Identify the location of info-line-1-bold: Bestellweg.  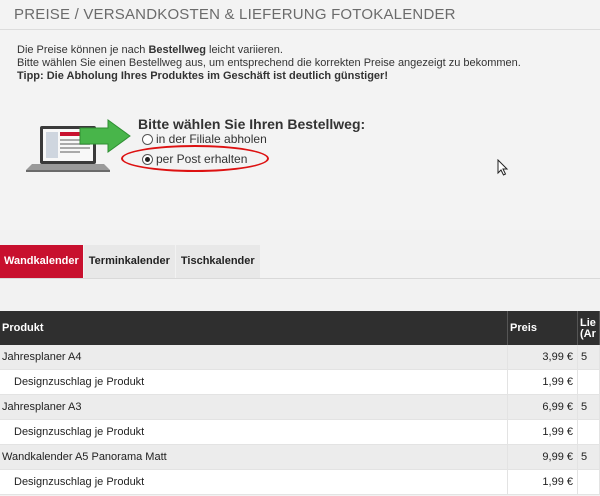
(177, 50).